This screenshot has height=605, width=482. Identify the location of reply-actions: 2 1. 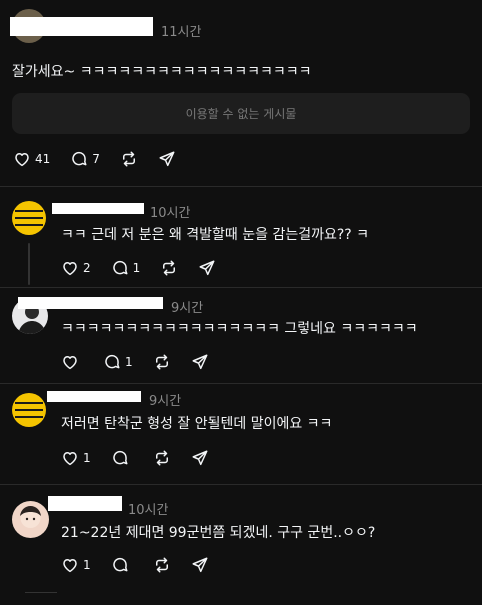
(148, 268).